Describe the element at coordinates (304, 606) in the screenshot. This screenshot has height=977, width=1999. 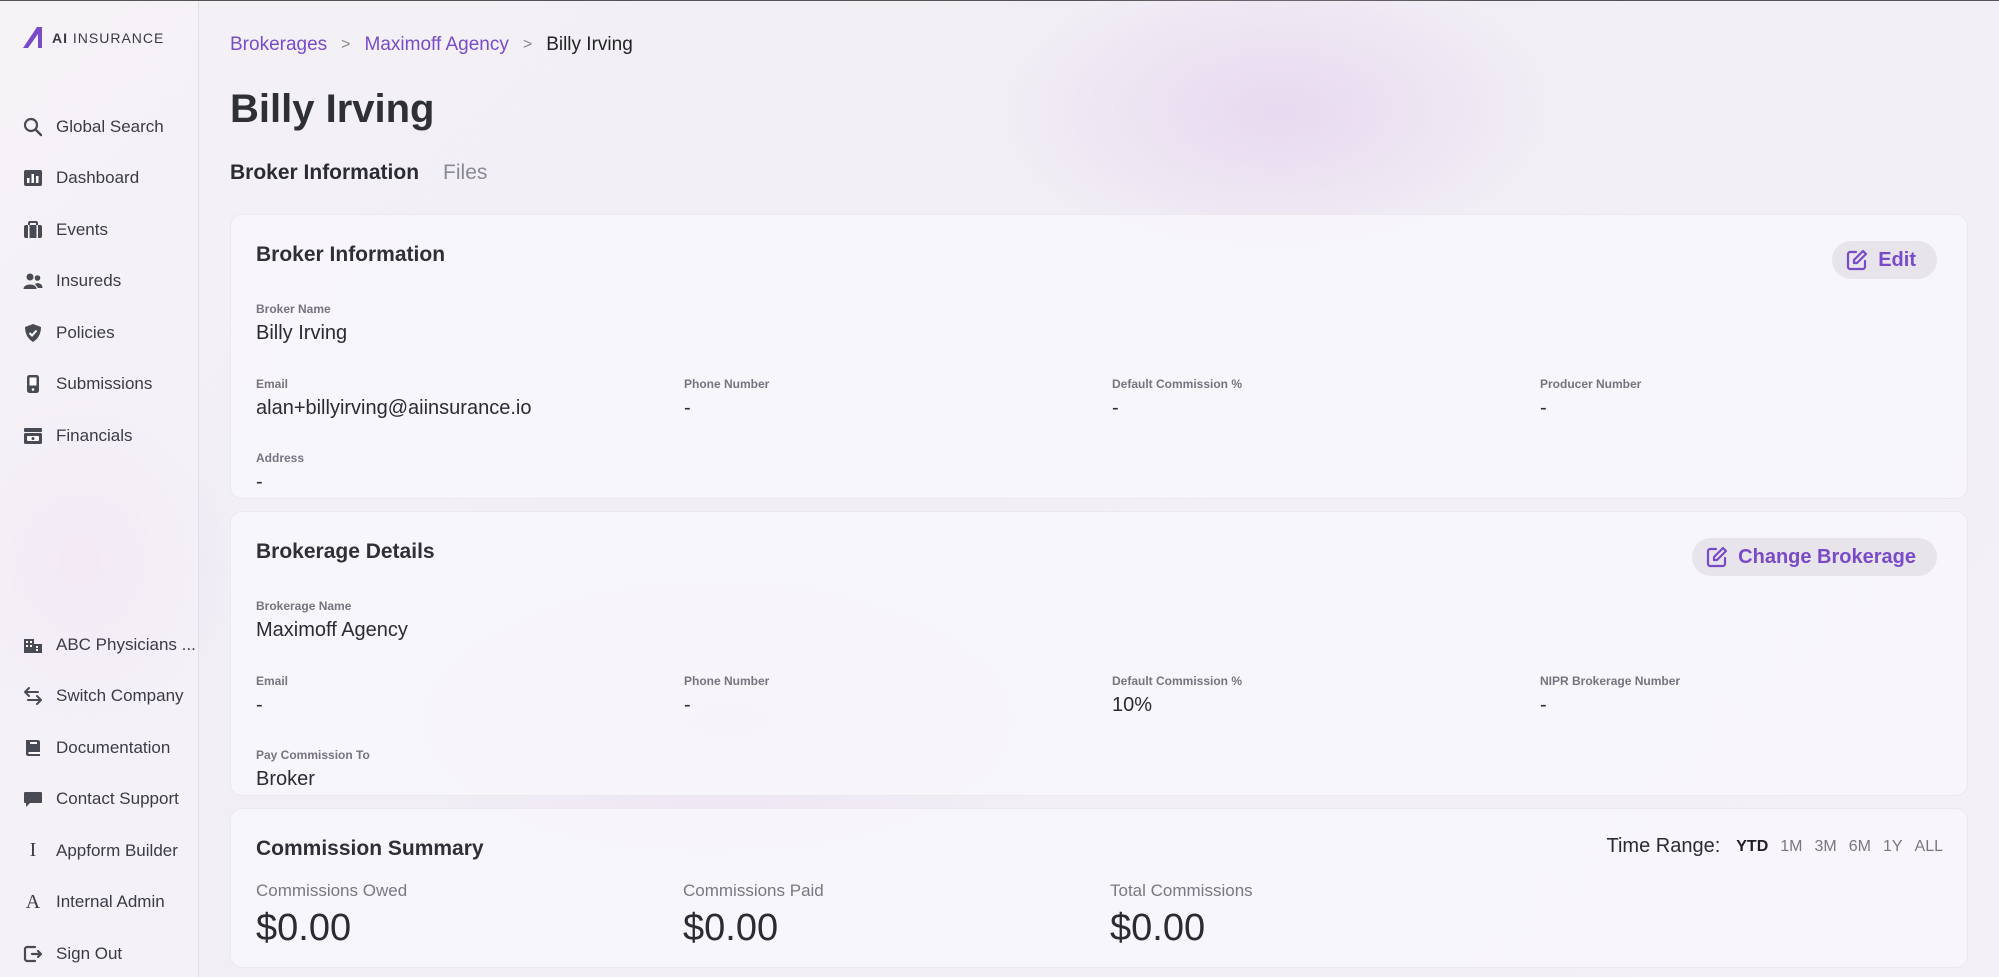
I see `field-label: Brokerage Name` at that location.